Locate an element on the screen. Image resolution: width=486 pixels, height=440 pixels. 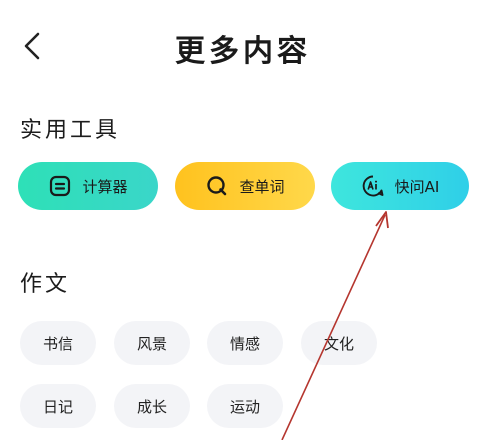
word-lookup-button: 查单词 is located at coordinates (245, 186).